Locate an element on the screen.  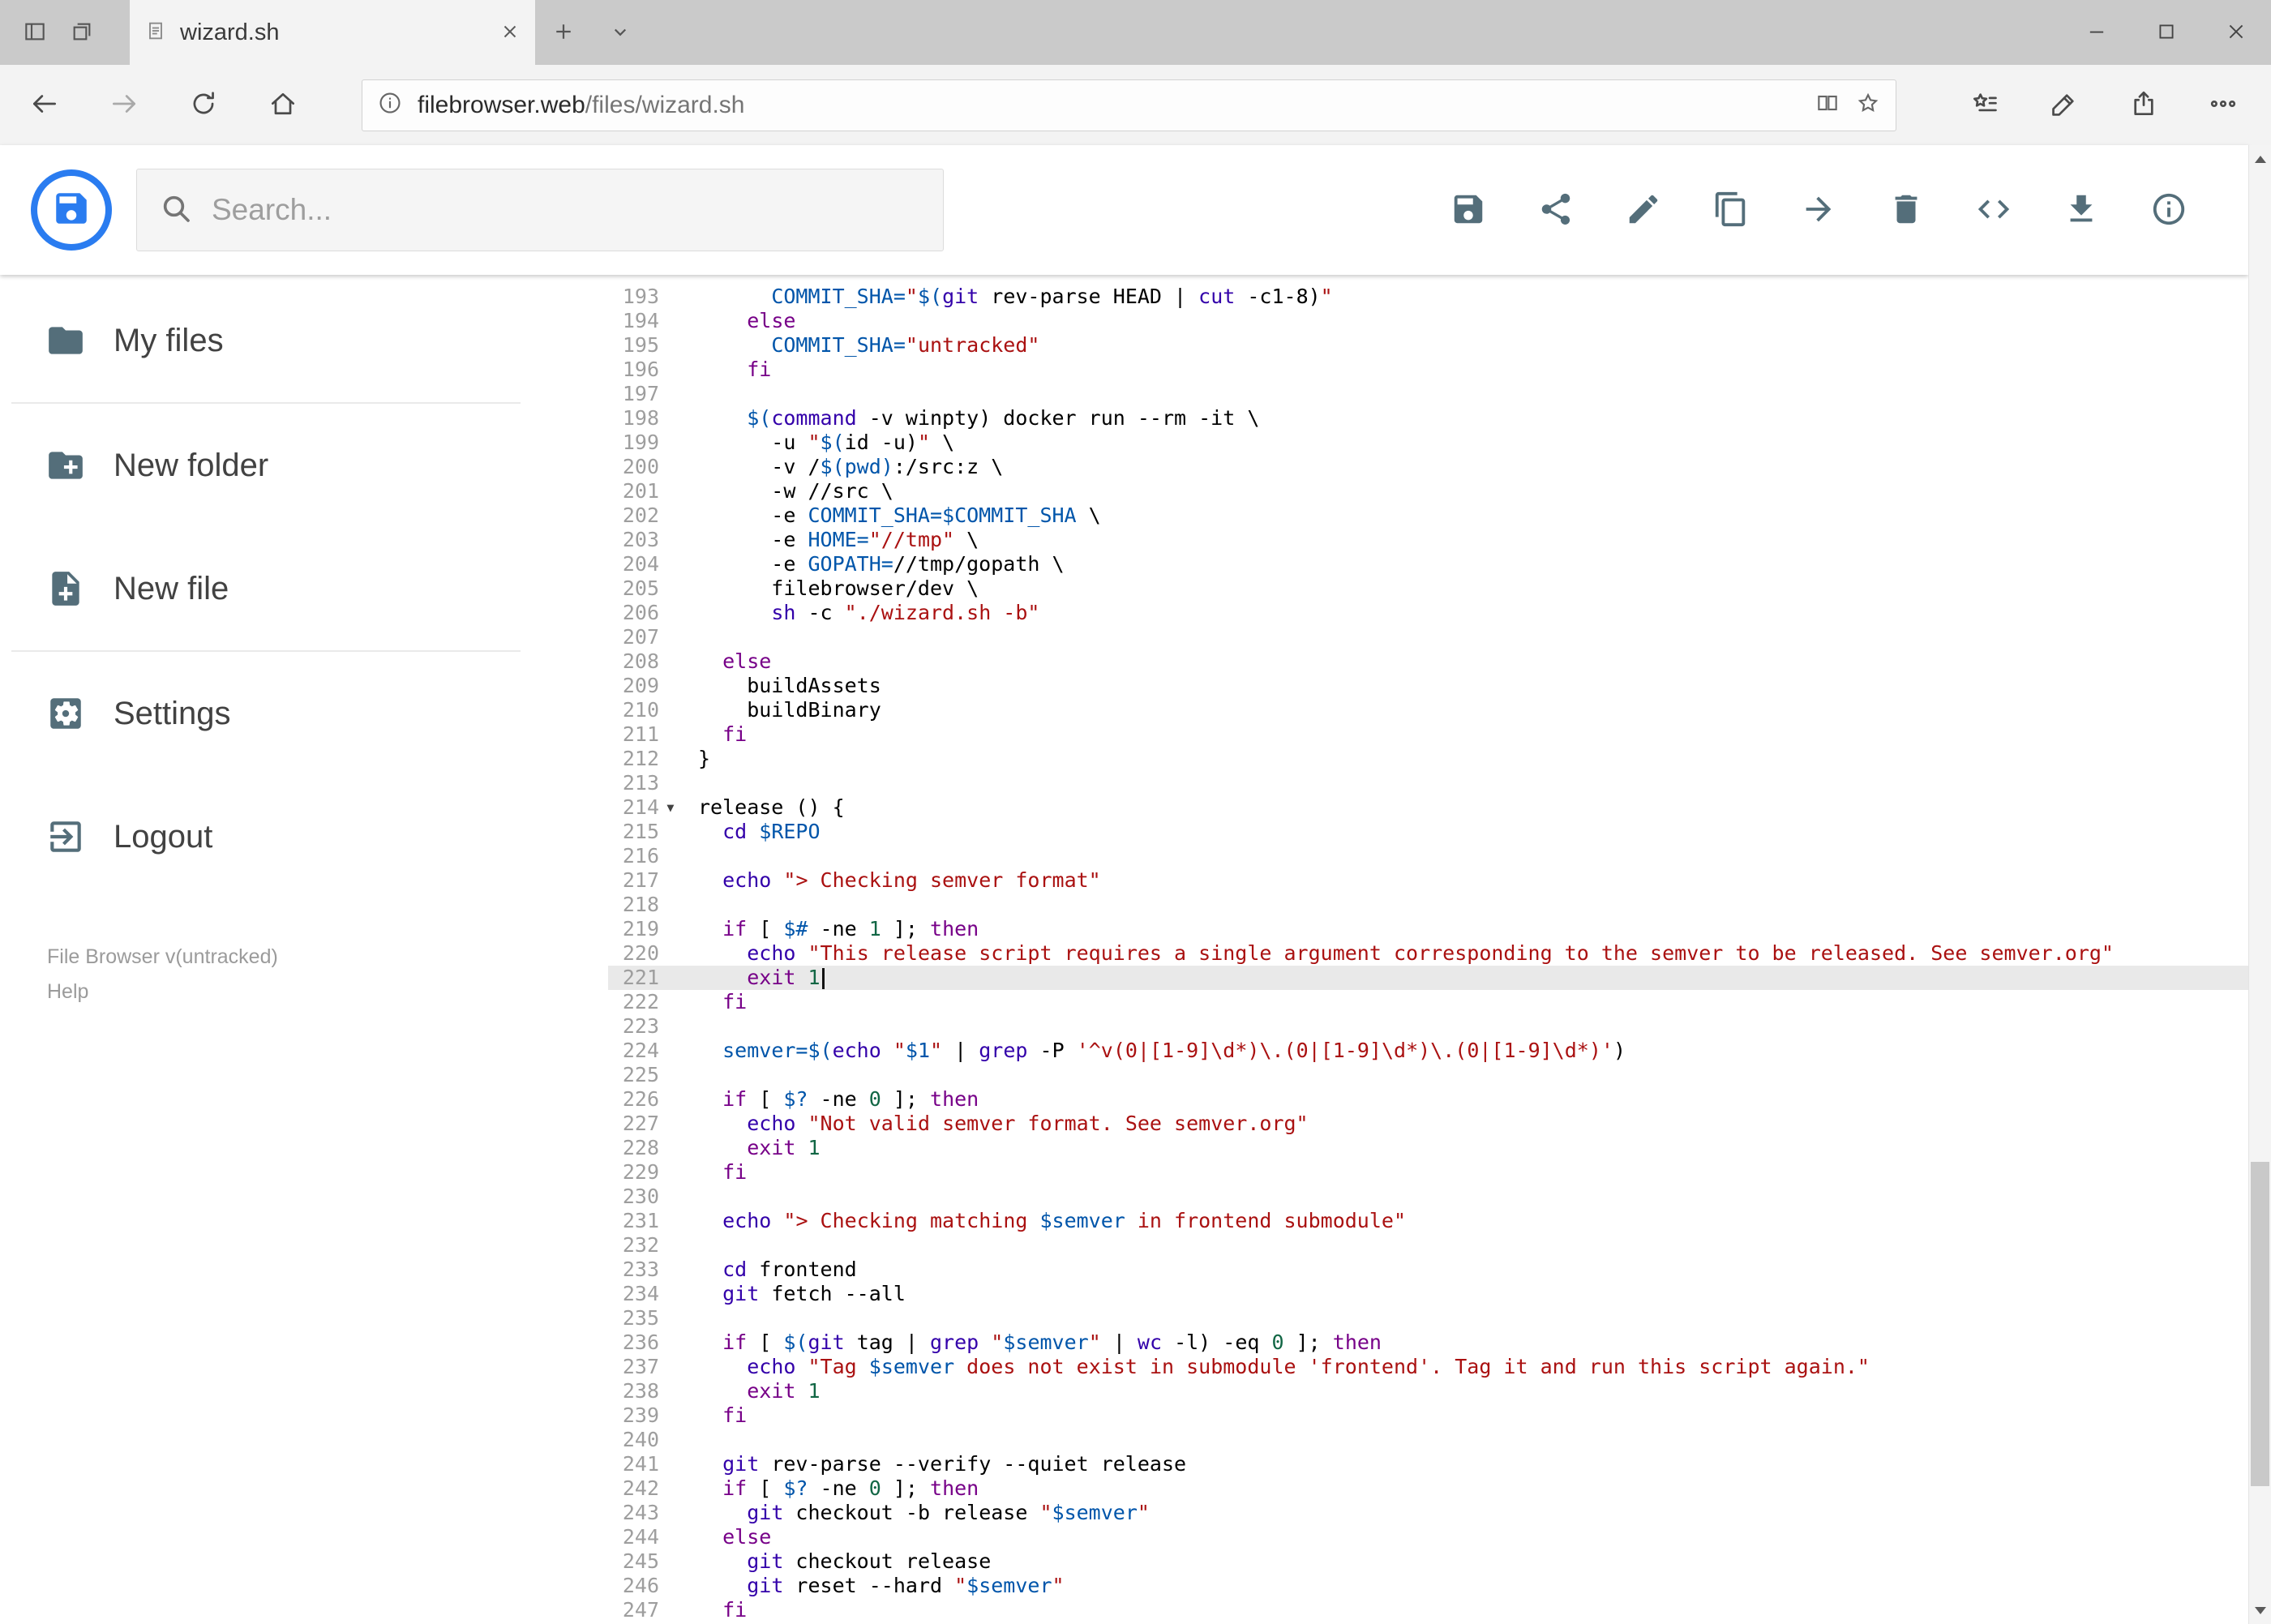
info-button is located at coordinates (2169, 210).